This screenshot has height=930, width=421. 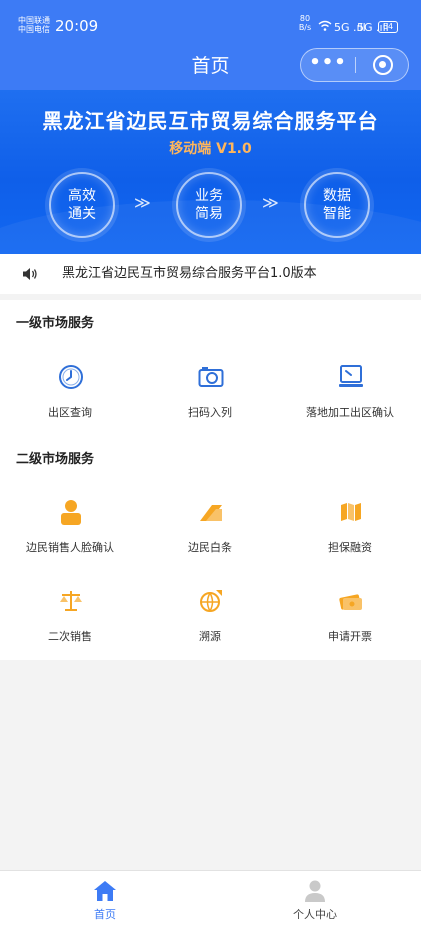 I want to click on feature-text-1: 高效 通关, so click(x=82, y=205).